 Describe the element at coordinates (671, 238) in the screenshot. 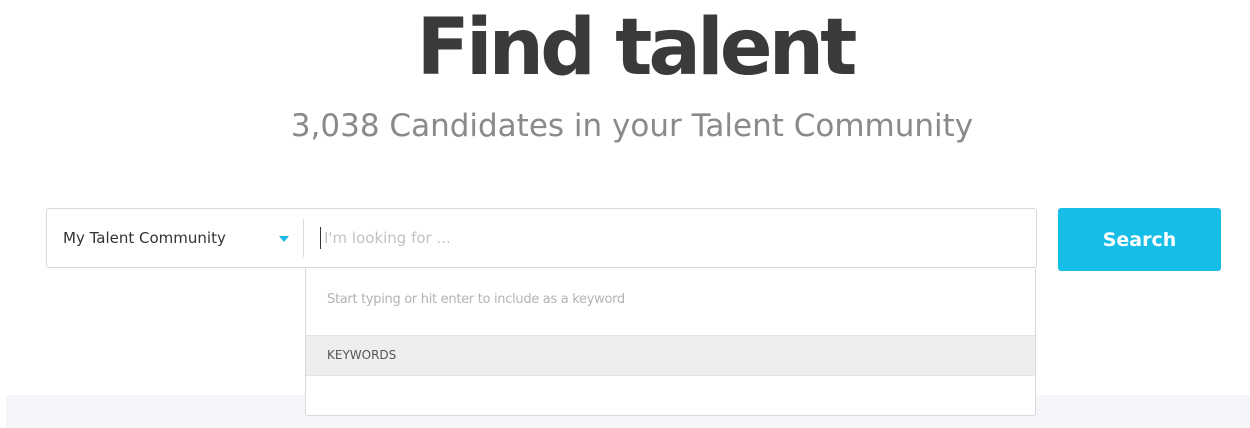

I see `search-input` at that location.